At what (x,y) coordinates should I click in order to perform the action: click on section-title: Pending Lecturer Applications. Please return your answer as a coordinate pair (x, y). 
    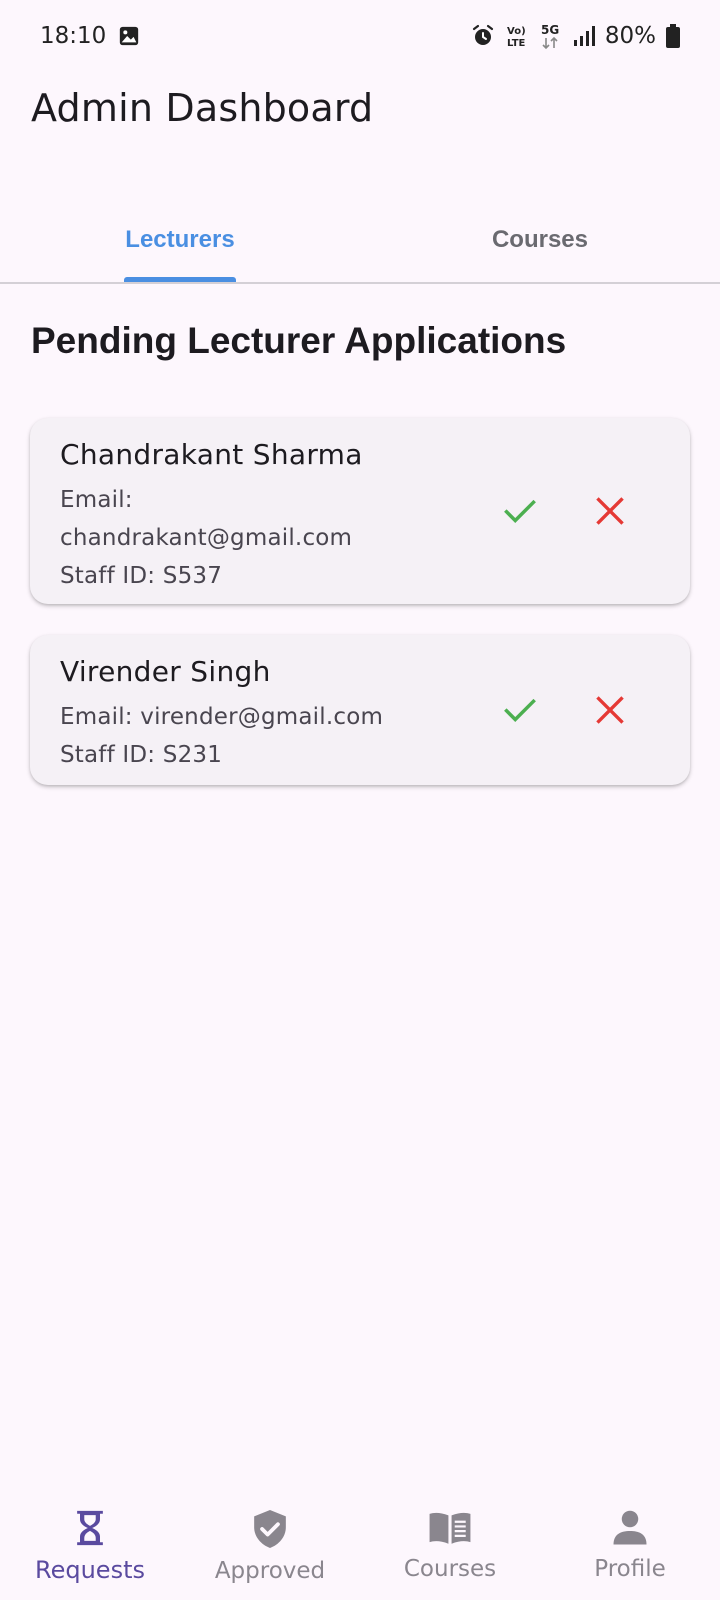
    Looking at the image, I should click on (299, 340).